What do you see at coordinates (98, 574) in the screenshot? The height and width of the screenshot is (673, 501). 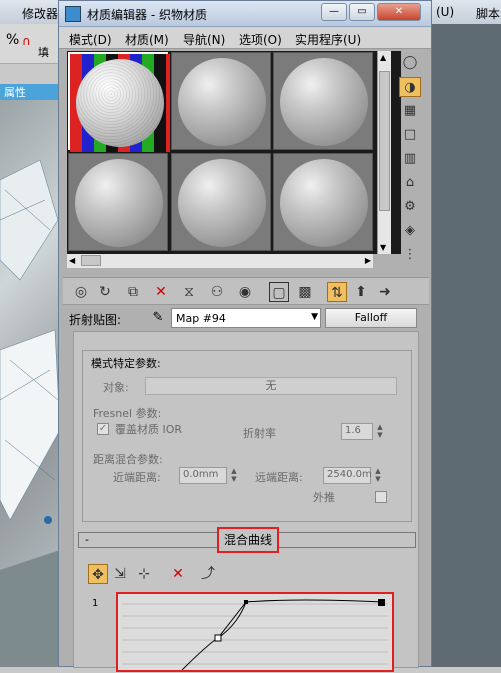 I see `move-point-icon: ✥` at bounding box center [98, 574].